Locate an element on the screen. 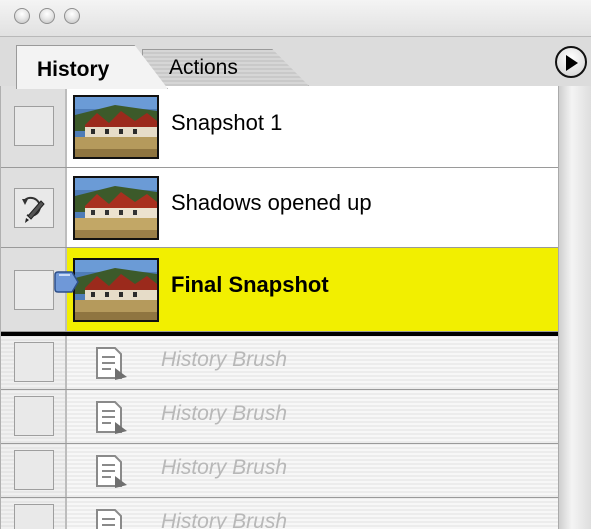 The width and height of the screenshot is (591, 529). tab-history-label: History is located at coordinates (73, 69).